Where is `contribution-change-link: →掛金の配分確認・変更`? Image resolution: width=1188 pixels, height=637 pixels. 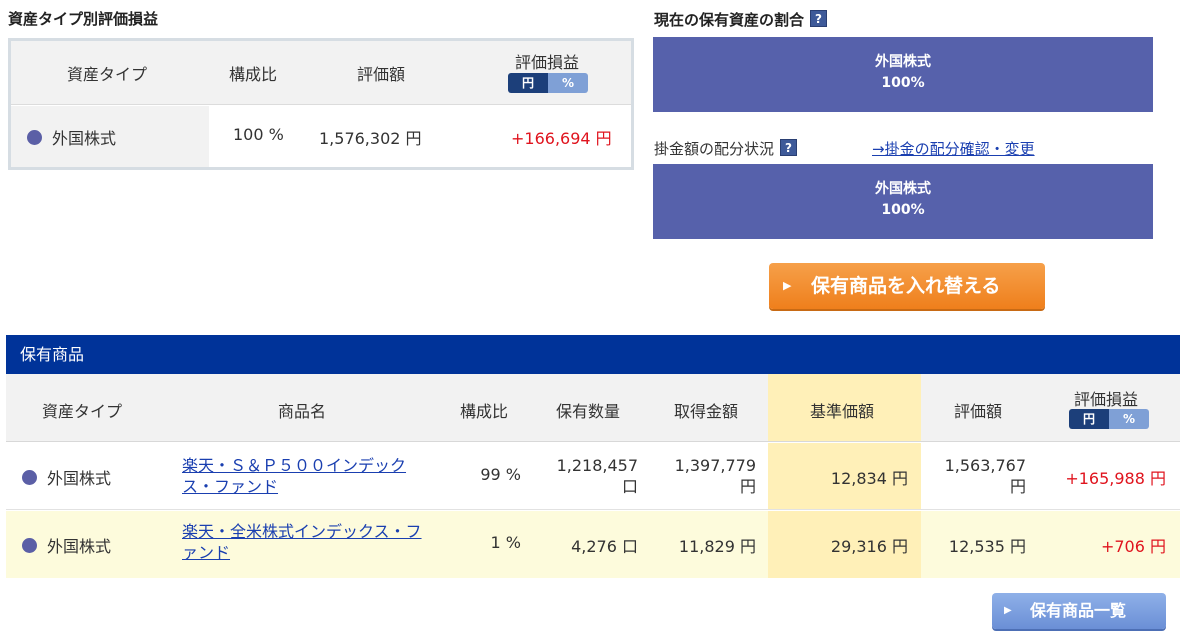
contribution-change-link: →掛金の配分確認・変更 is located at coordinates (953, 148).